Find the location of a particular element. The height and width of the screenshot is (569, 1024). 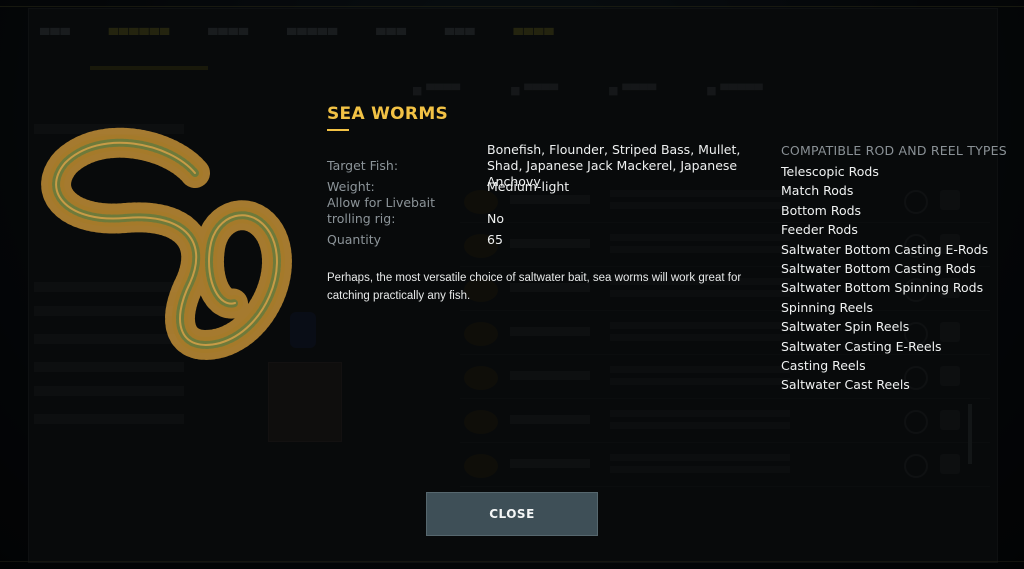

compatibility-item: Match Rods is located at coordinates (817, 191).